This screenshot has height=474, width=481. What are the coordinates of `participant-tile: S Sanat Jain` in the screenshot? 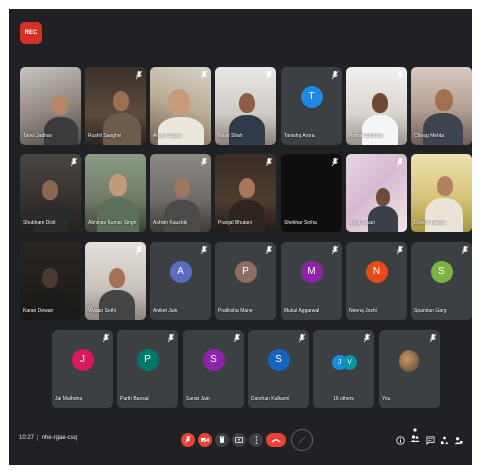 It's located at (213, 369).